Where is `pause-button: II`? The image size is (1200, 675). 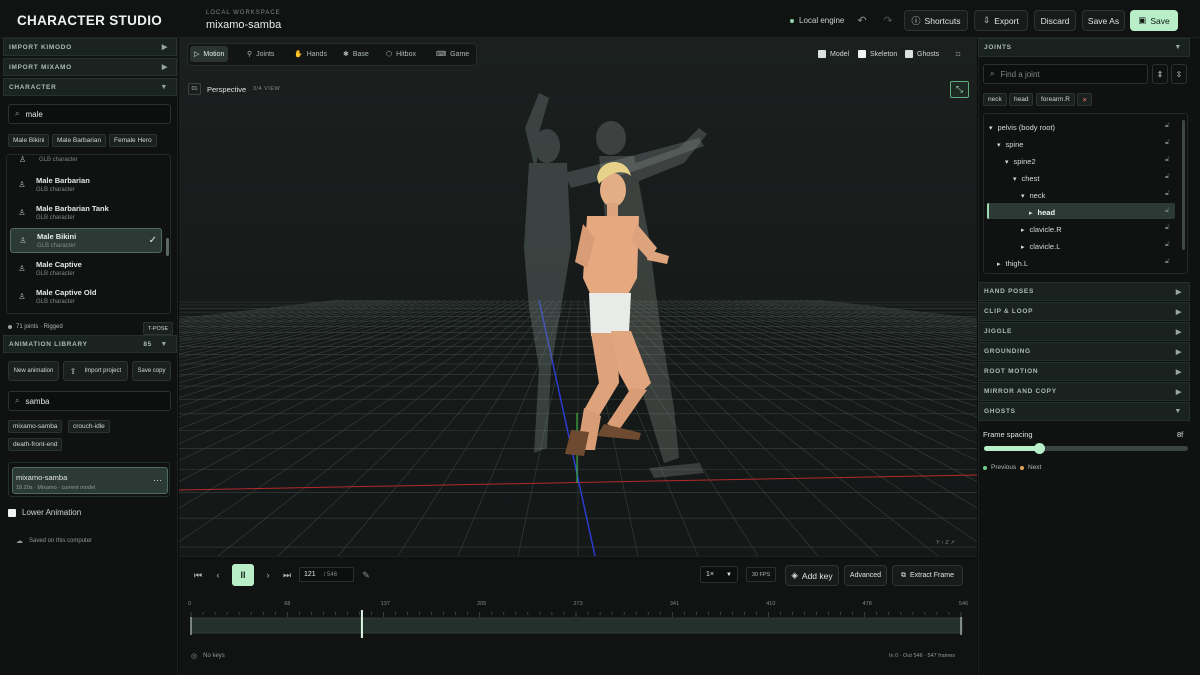
pause-button: II is located at coordinates (243, 575).